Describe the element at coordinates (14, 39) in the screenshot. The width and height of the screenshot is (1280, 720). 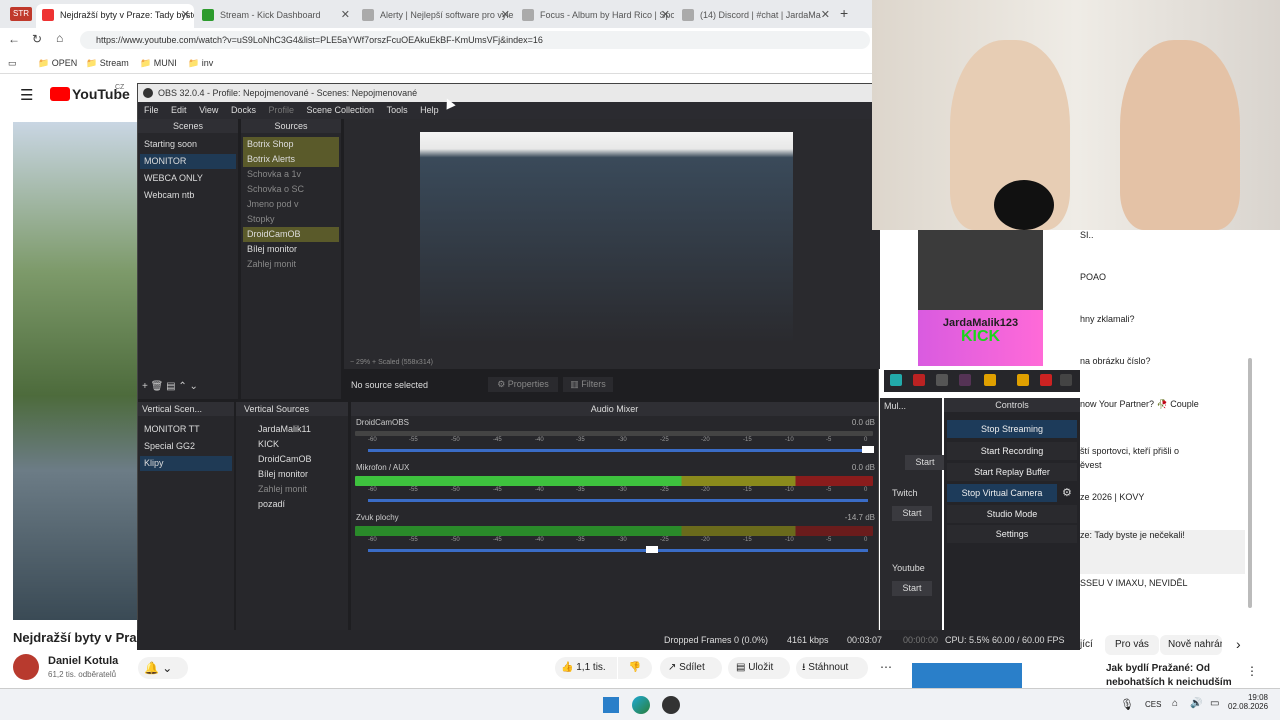
I see `back-icon: ←` at that location.